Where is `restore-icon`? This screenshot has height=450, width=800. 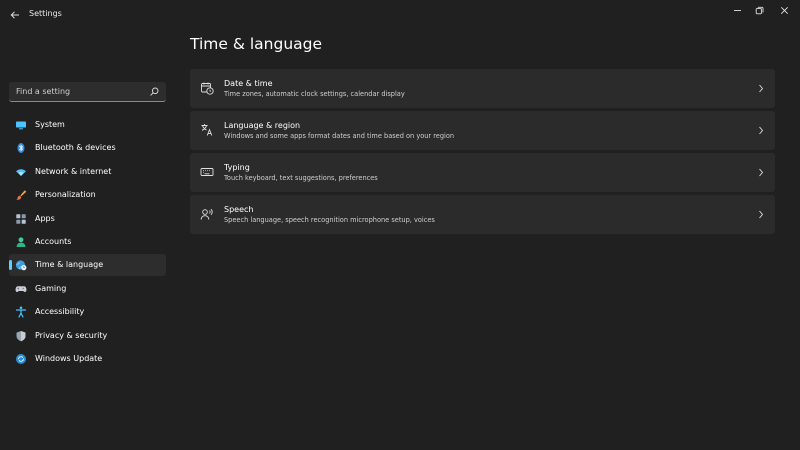 restore-icon is located at coordinates (759, 10).